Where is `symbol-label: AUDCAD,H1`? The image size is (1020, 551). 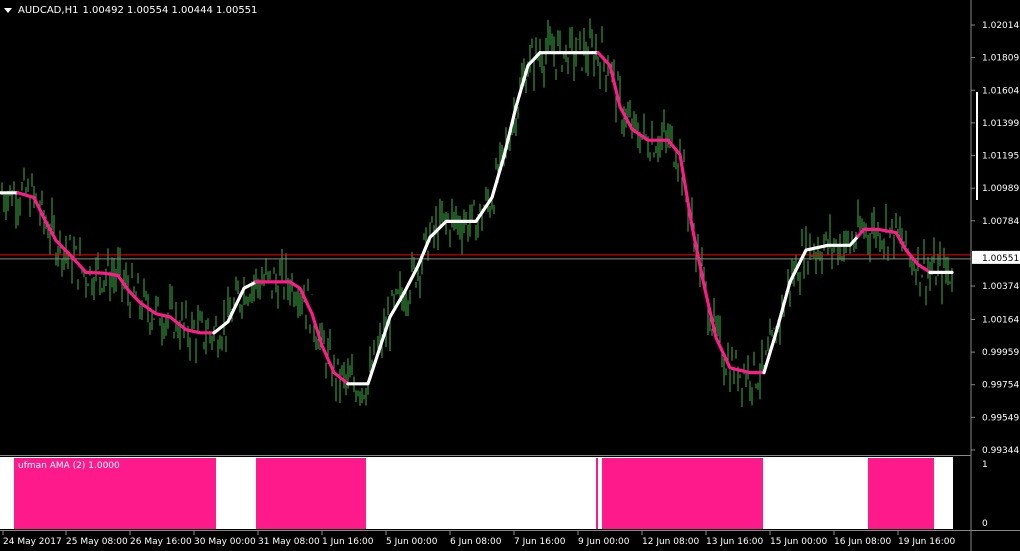 symbol-label: AUDCAD,H1 is located at coordinates (48, 10).